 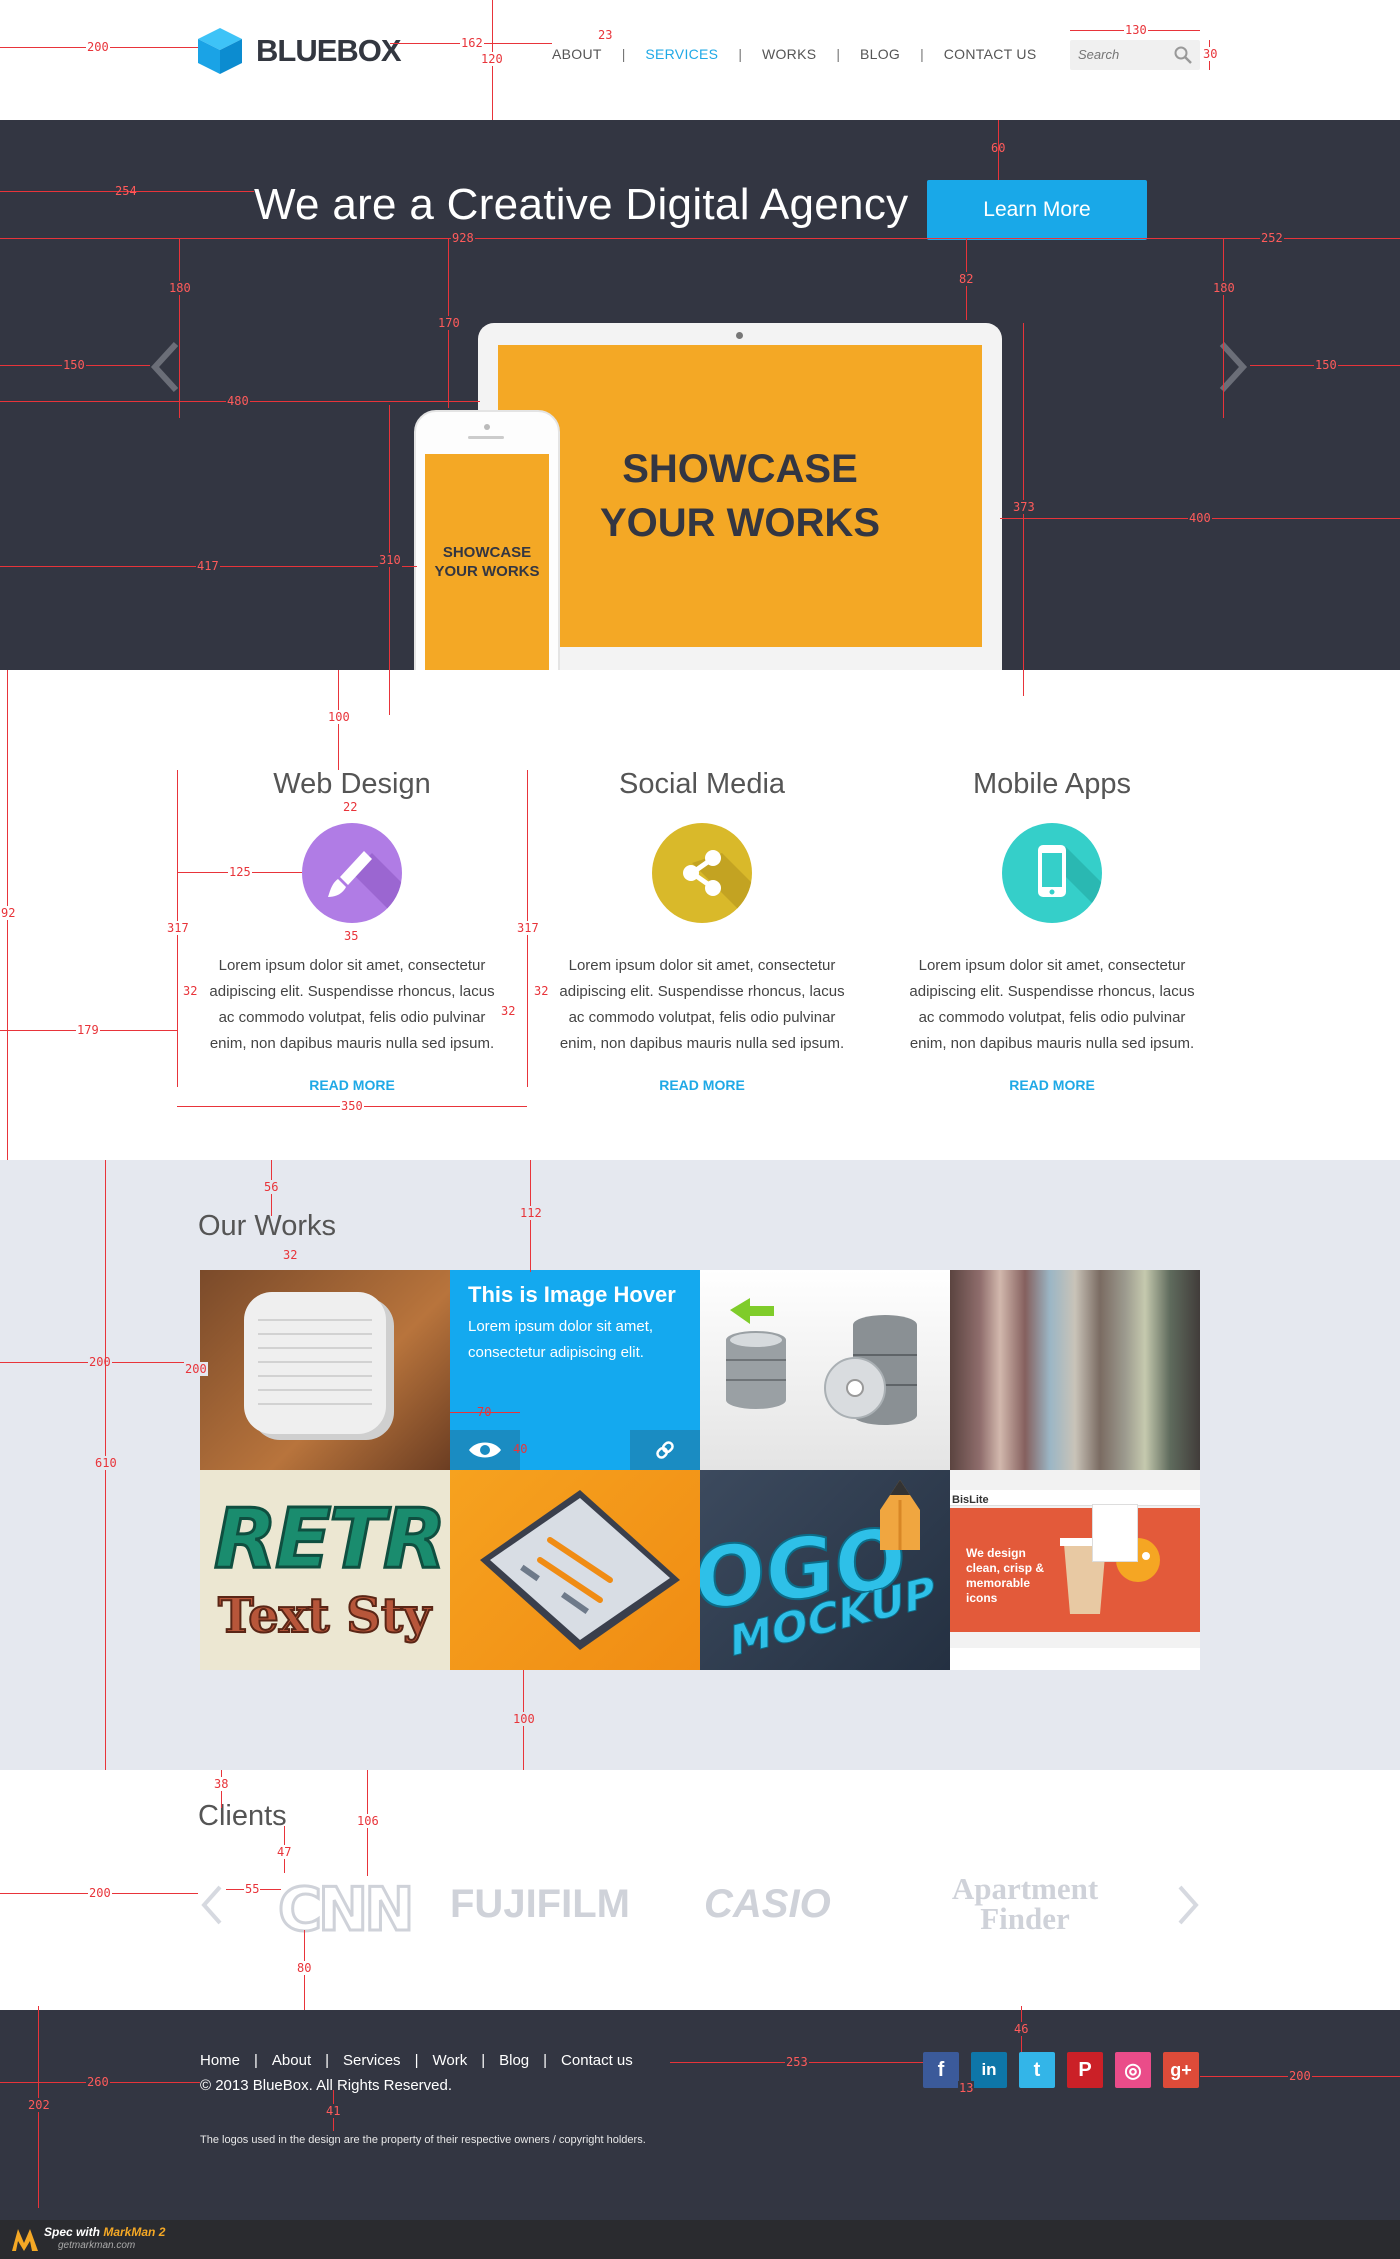 I want to click on dribbble-icon: ◎, so click(x=1133, y=2070).